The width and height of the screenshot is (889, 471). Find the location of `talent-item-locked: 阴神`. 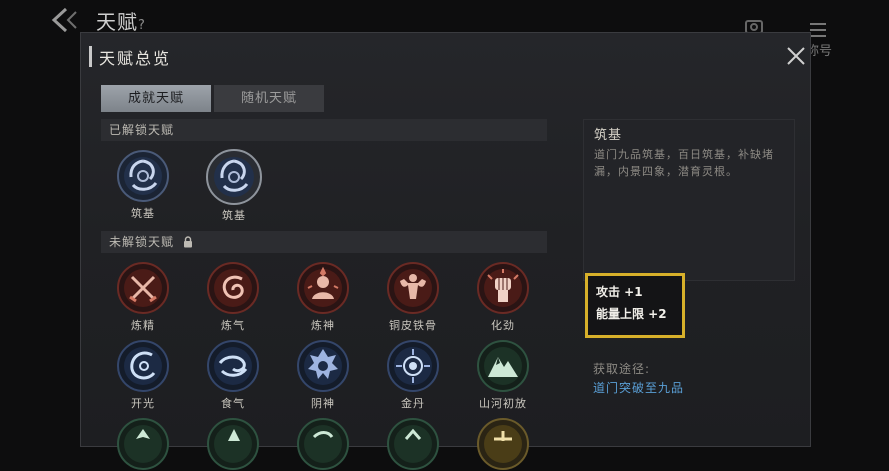

talent-item-locked: 阴神 is located at coordinates (323, 375).